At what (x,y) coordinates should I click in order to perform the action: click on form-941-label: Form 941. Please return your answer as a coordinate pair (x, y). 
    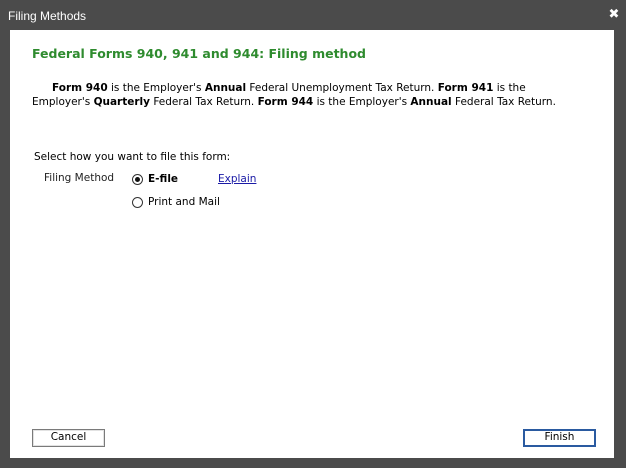
    Looking at the image, I should click on (465, 88).